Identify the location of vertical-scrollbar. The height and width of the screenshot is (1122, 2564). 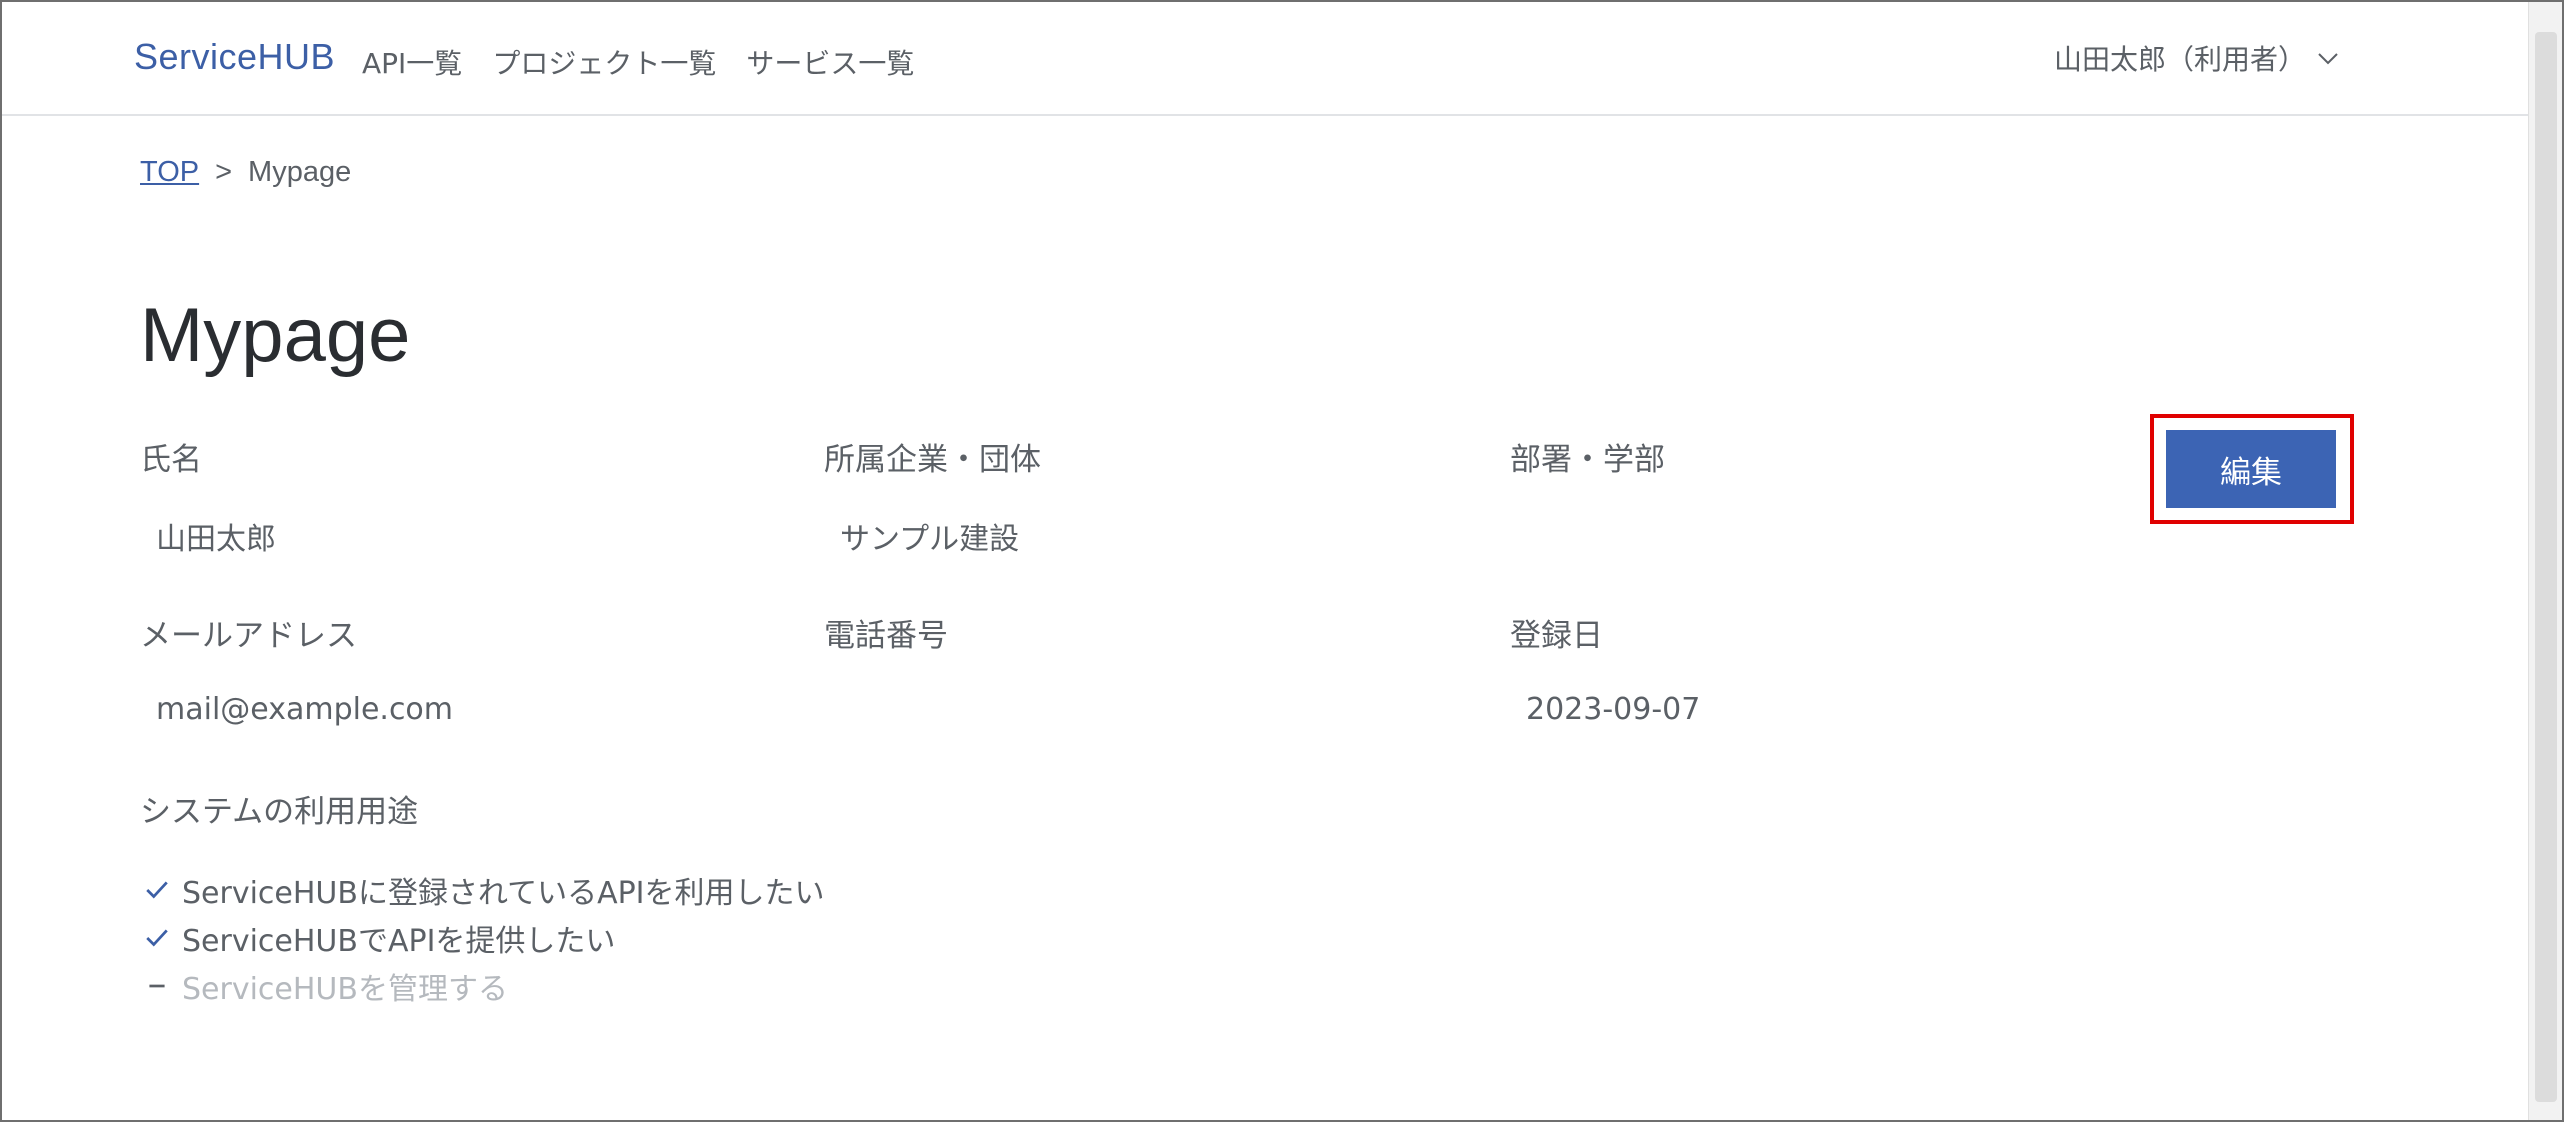
(2545, 561).